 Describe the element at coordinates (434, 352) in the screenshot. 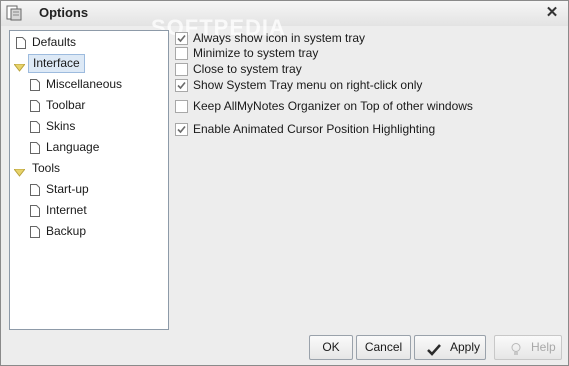

I see `checkmark-icon` at that location.